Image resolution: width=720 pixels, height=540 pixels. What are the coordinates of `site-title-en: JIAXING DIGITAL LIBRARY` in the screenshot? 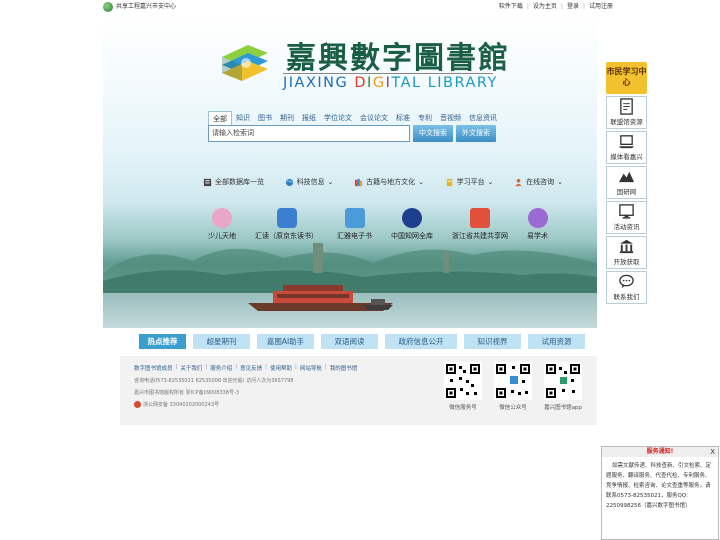 It's located at (390, 83).